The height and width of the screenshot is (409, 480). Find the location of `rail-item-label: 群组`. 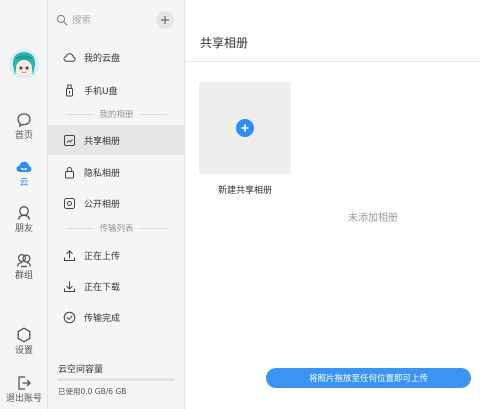

rail-item-label: 群组 is located at coordinates (23, 275).